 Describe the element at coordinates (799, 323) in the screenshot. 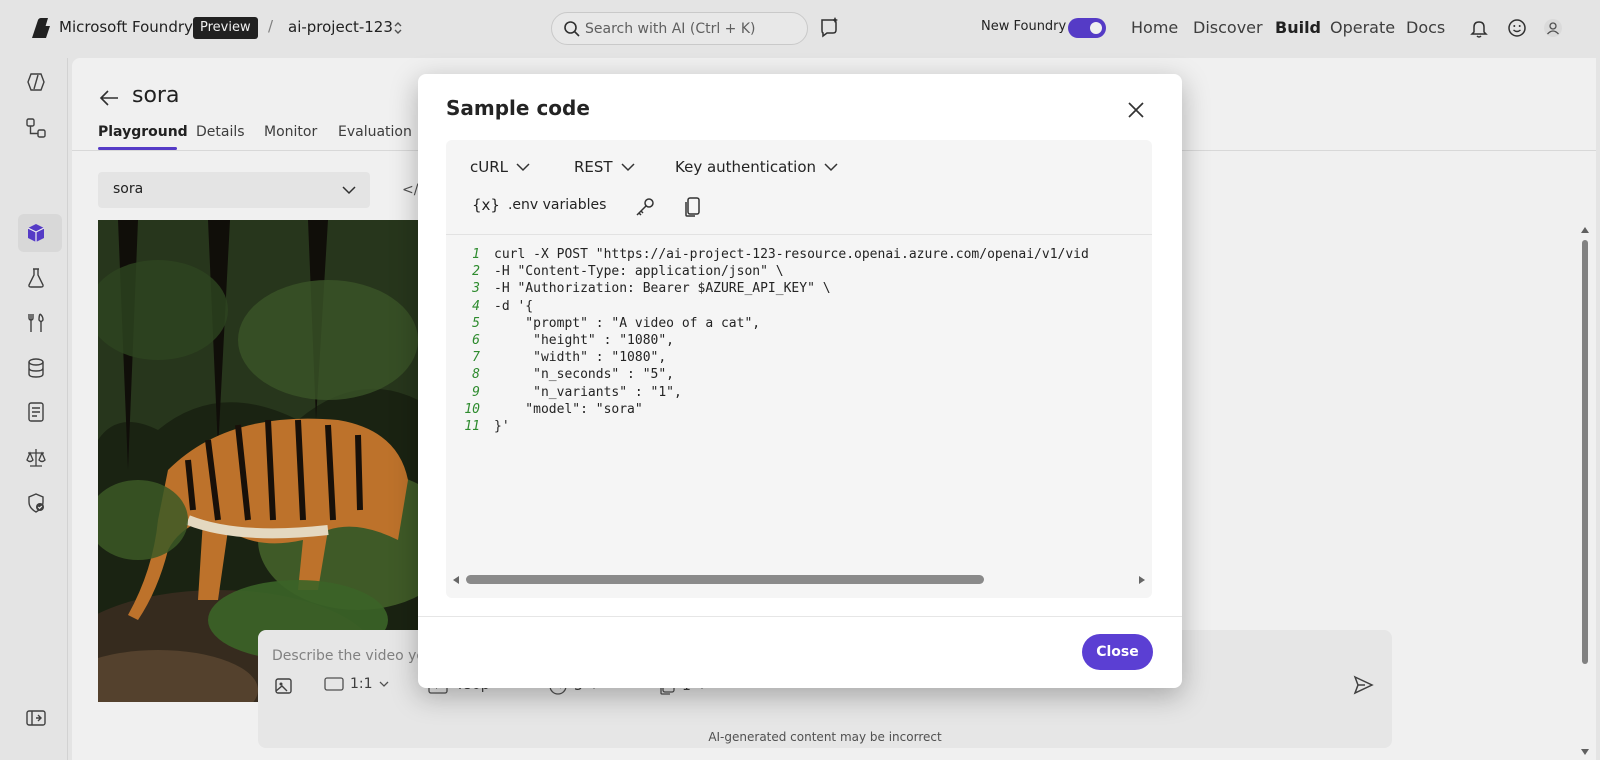

I see `code-line: 5 "prompt" : "A video of a cat",` at that location.